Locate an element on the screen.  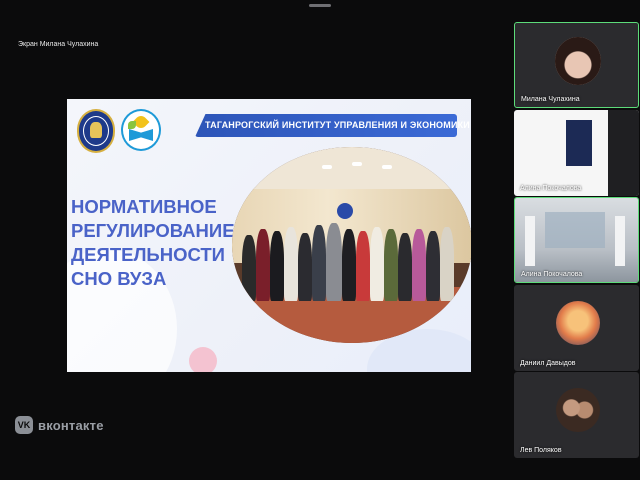
participant-screen-preview is located at coordinates (576, 153).